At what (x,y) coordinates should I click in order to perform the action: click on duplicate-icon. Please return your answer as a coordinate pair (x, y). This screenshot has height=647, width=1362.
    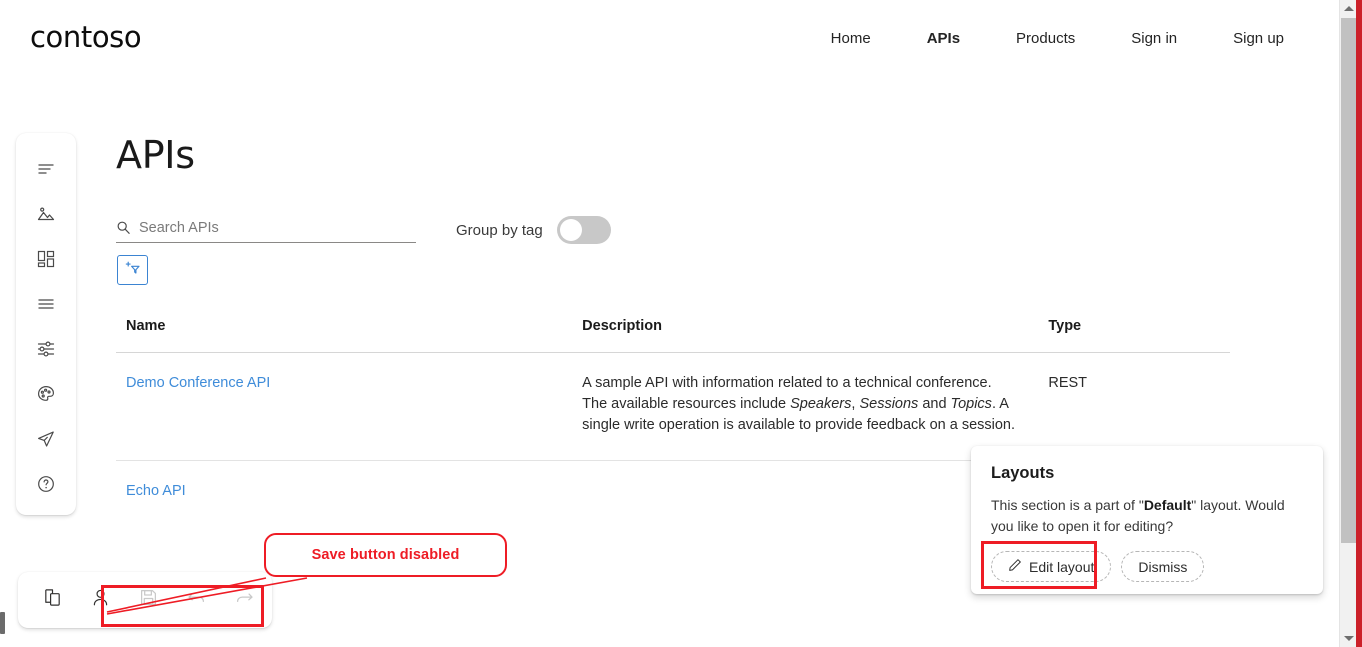
    Looking at the image, I should click on (52, 600).